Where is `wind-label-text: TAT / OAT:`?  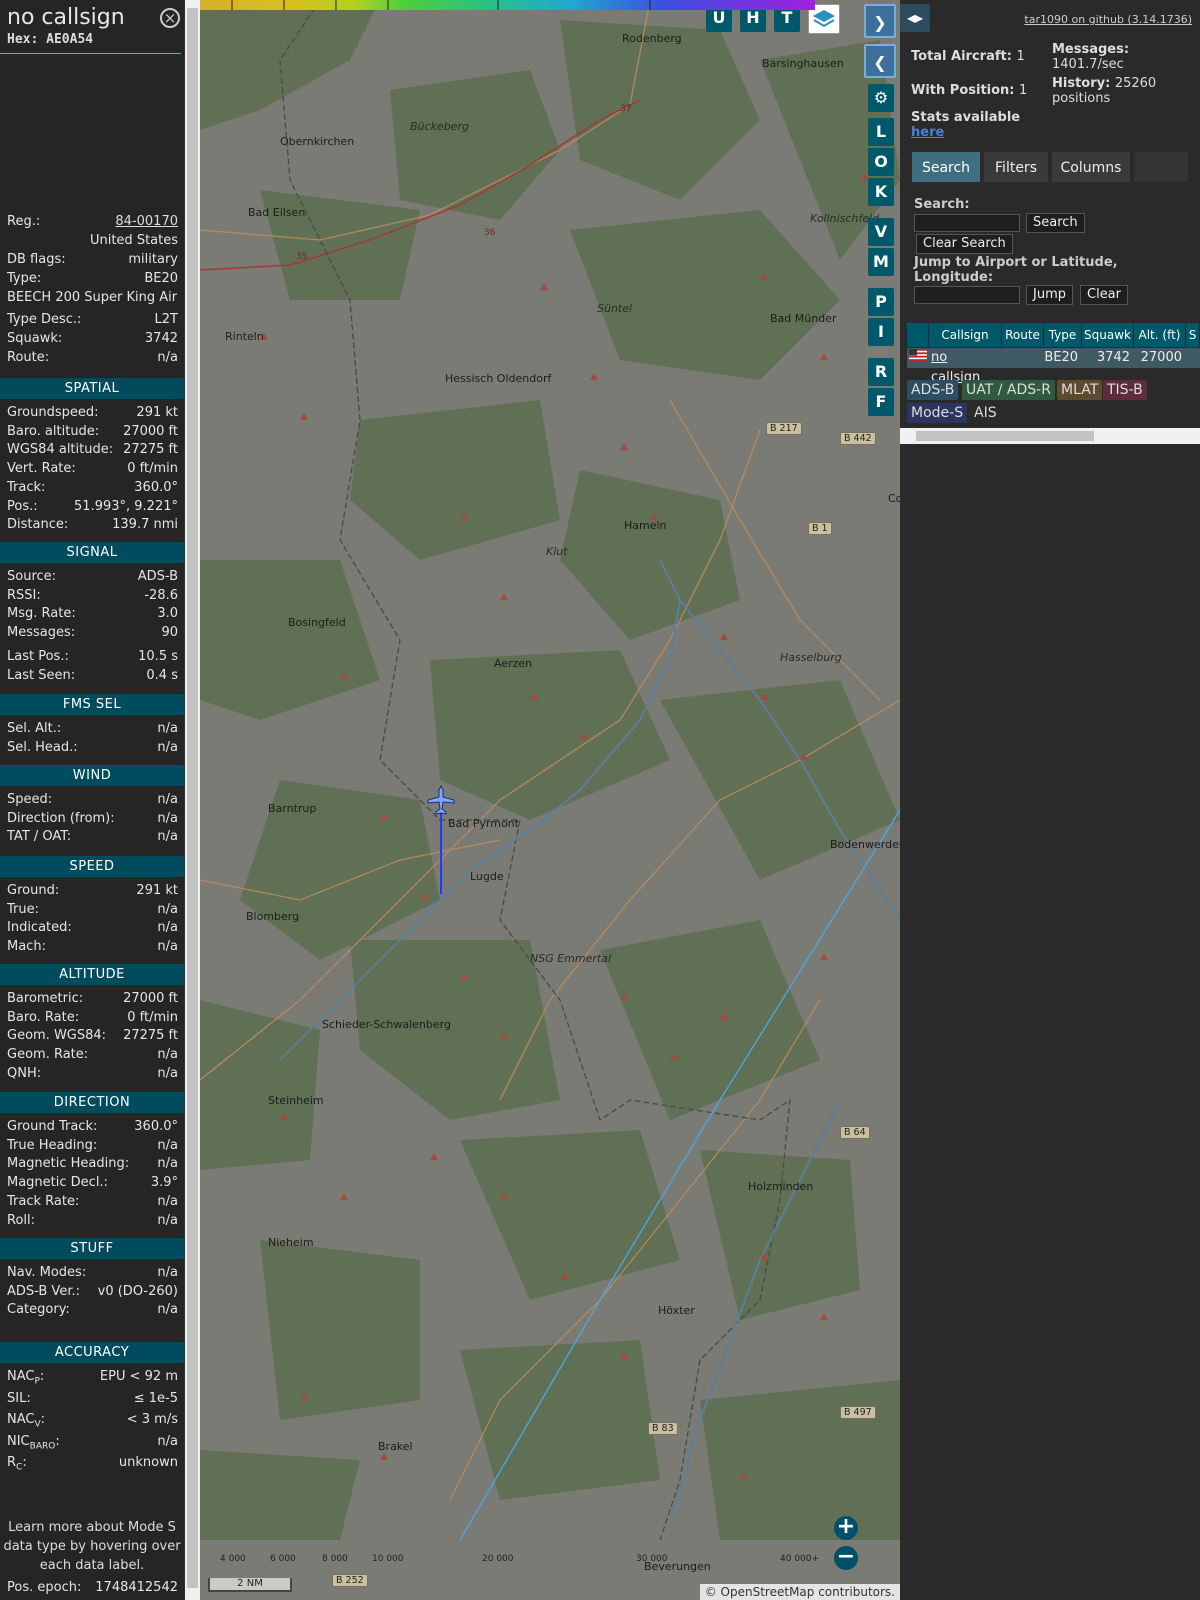
wind-label-text: TAT / OAT: is located at coordinates (39, 837).